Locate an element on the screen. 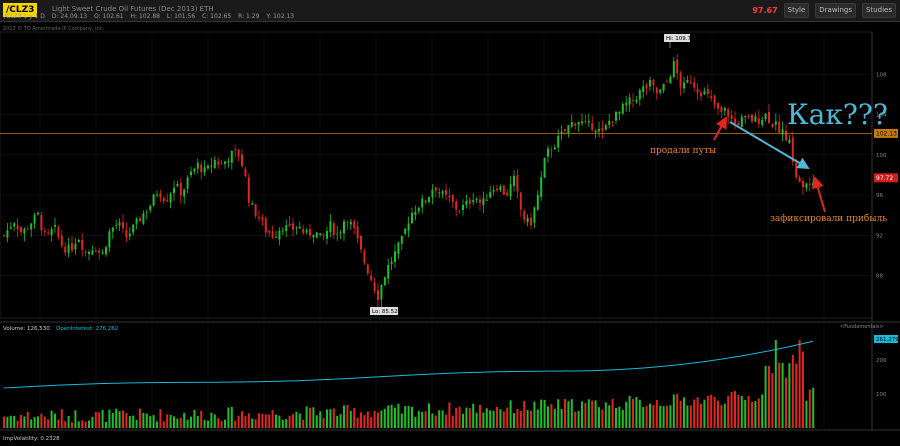 The height and width of the screenshot is (446, 900). price-tick-label: 96 is located at coordinates (879, 196).